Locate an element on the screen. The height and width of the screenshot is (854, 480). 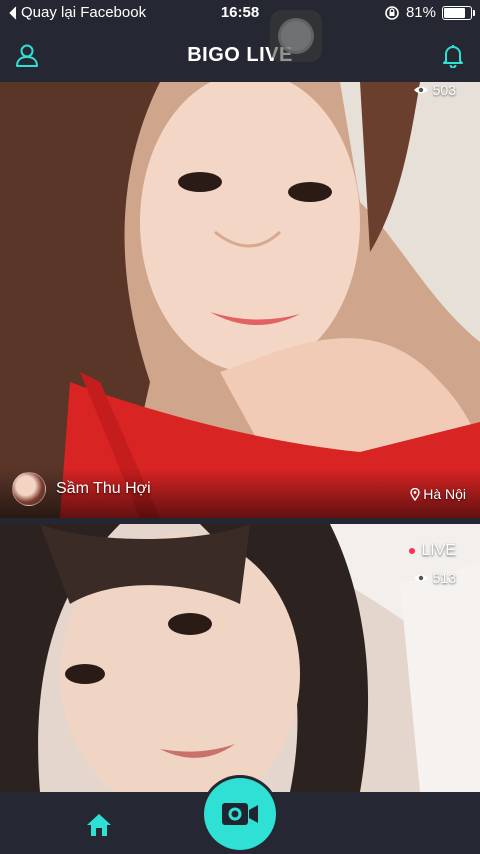
battery-percent: 81% is located at coordinates (420, 12).